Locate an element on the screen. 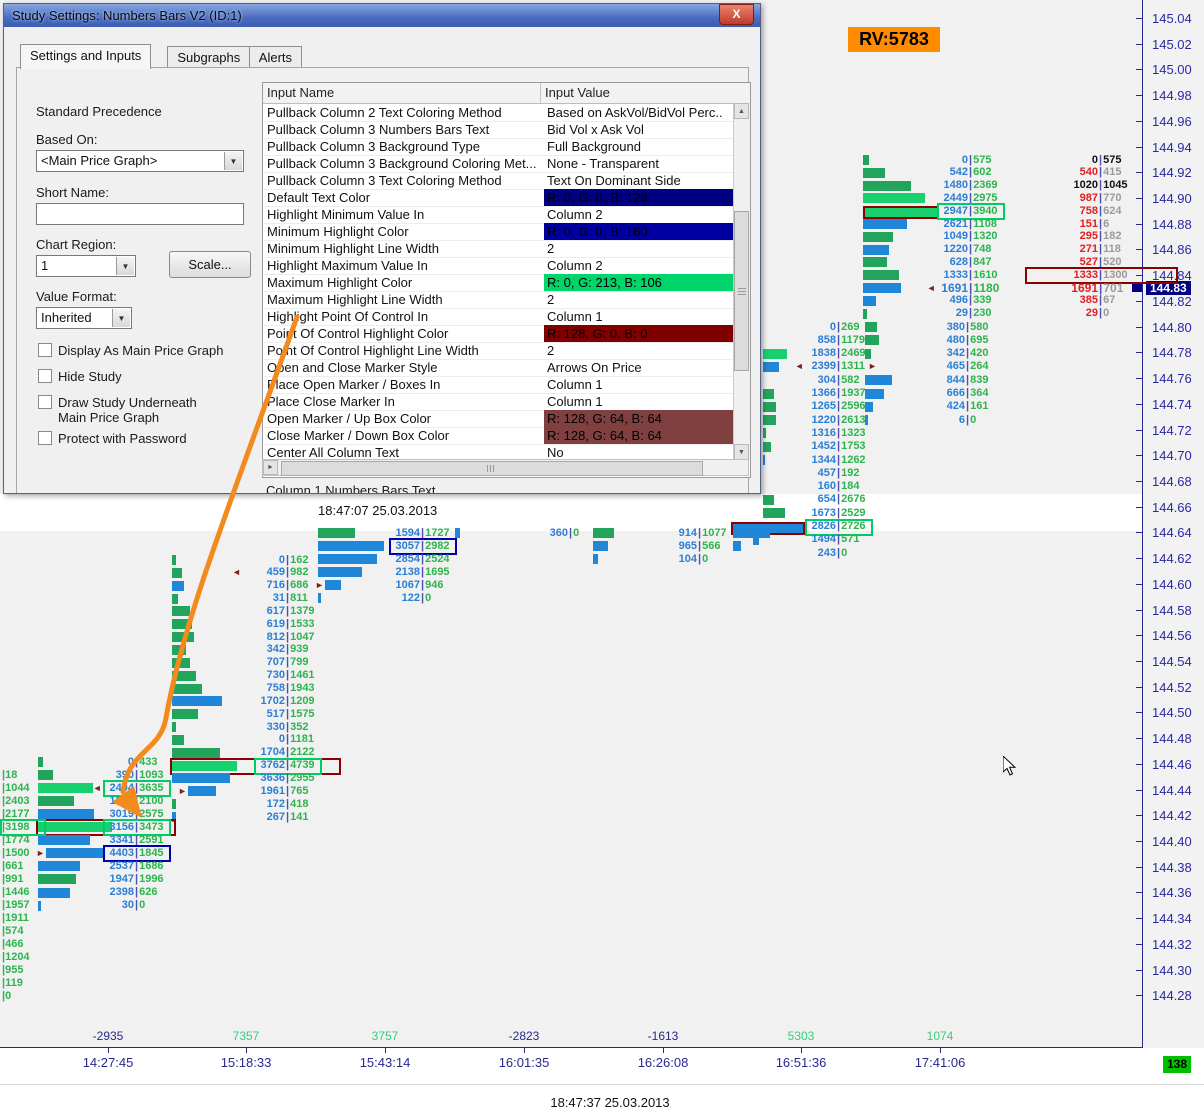  bidask-cell: 965 | 566 is located at coordinates (654, 546).